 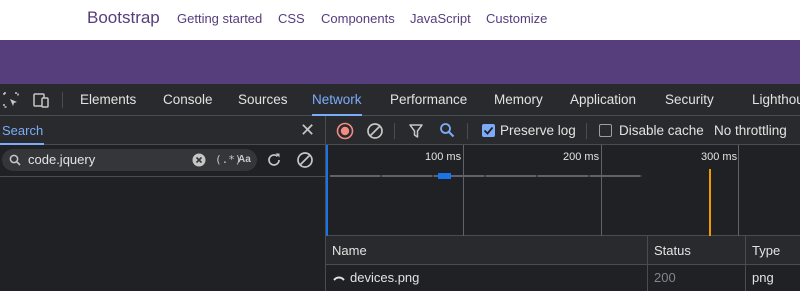 What do you see at coordinates (773, 278) in the screenshot?
I see `table-row-type-cell: png` at bounding box center [773, 278].